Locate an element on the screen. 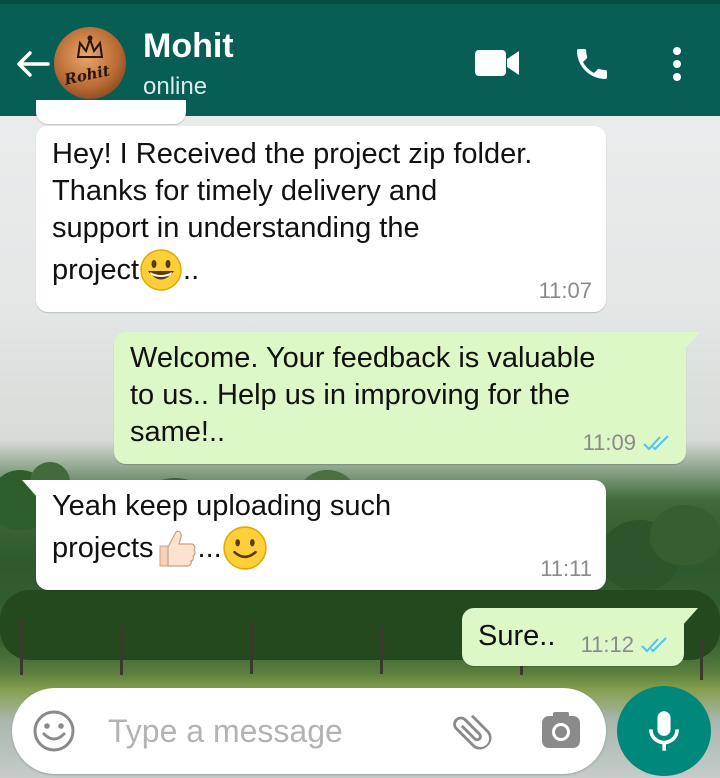 This screenshot has height=778, width=720. message-text: Yeah keep uploading such is located at coordinates (222, 506).